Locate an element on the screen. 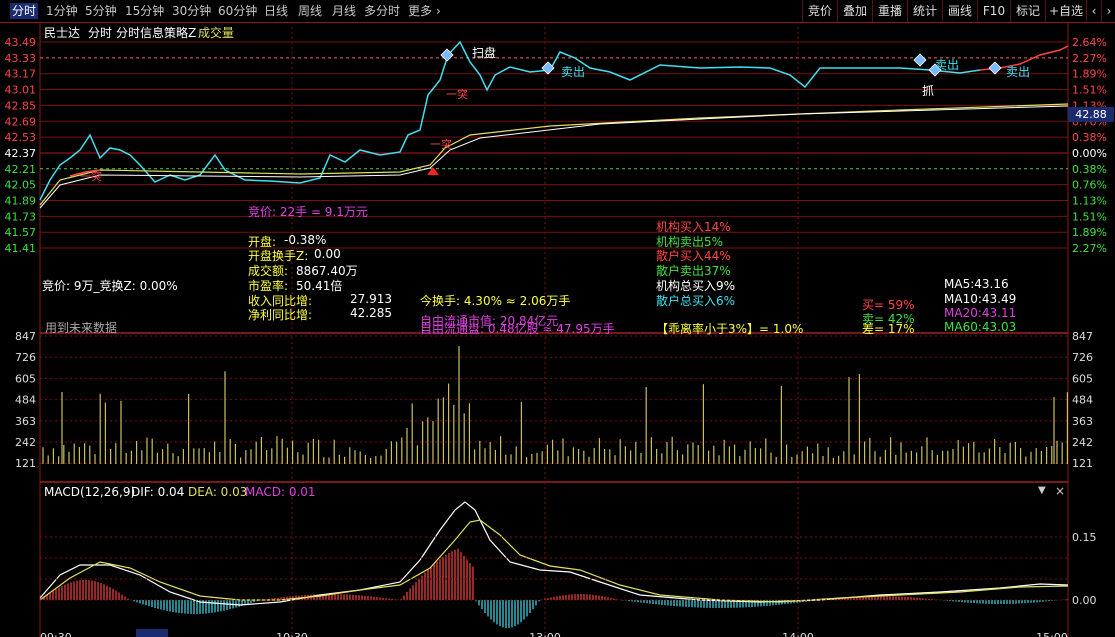 This screenshot has height=637, width=1115. volume-tick-label: 484 is located at coordinates (25, 400).